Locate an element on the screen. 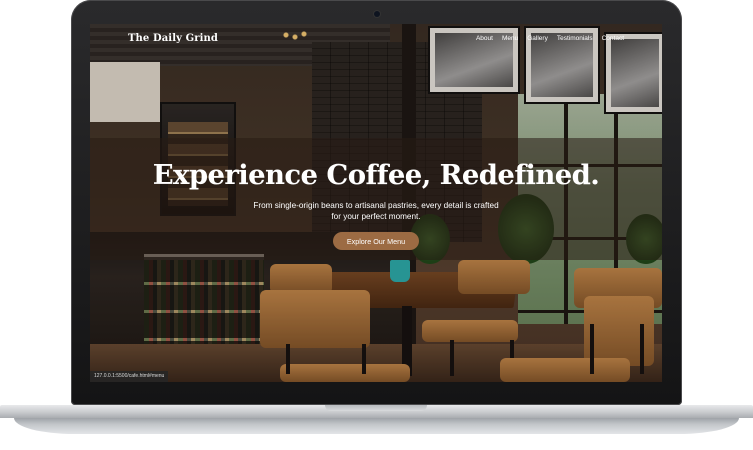 The height and width of the screenshot is (450, 753). nav-link-gallery: Gallery is located at coordinates (537, 38).